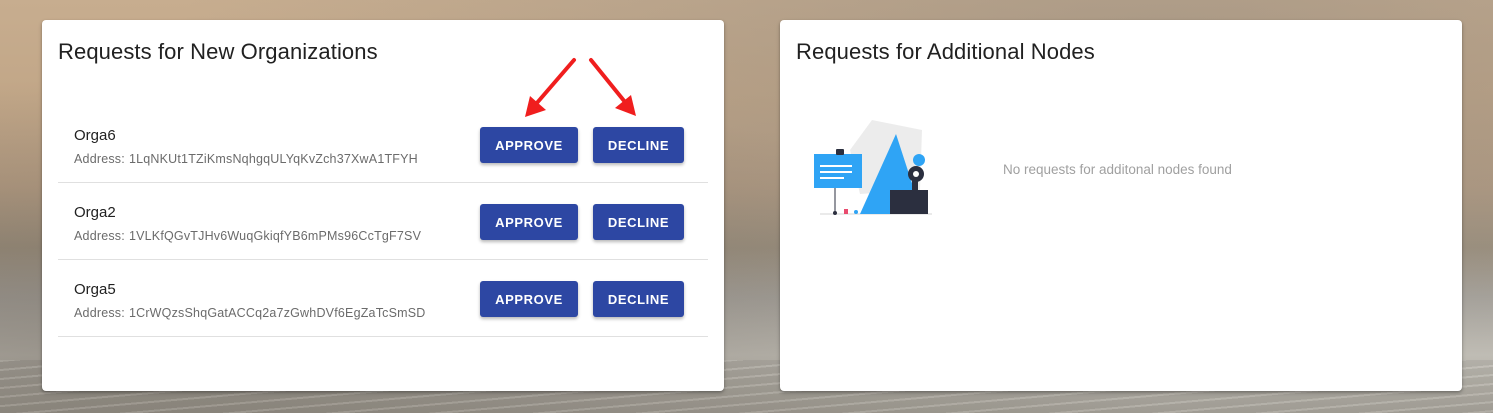 The height and width of the screenshot is (413, 1493). What do you see at coordinates (275, 236) in the screenshot?
I see `address-value: 1VLKfQGvTJHv6WuqGkiqfYB6mPMs96CcTgF7SV` at bounding box center [275, 236].